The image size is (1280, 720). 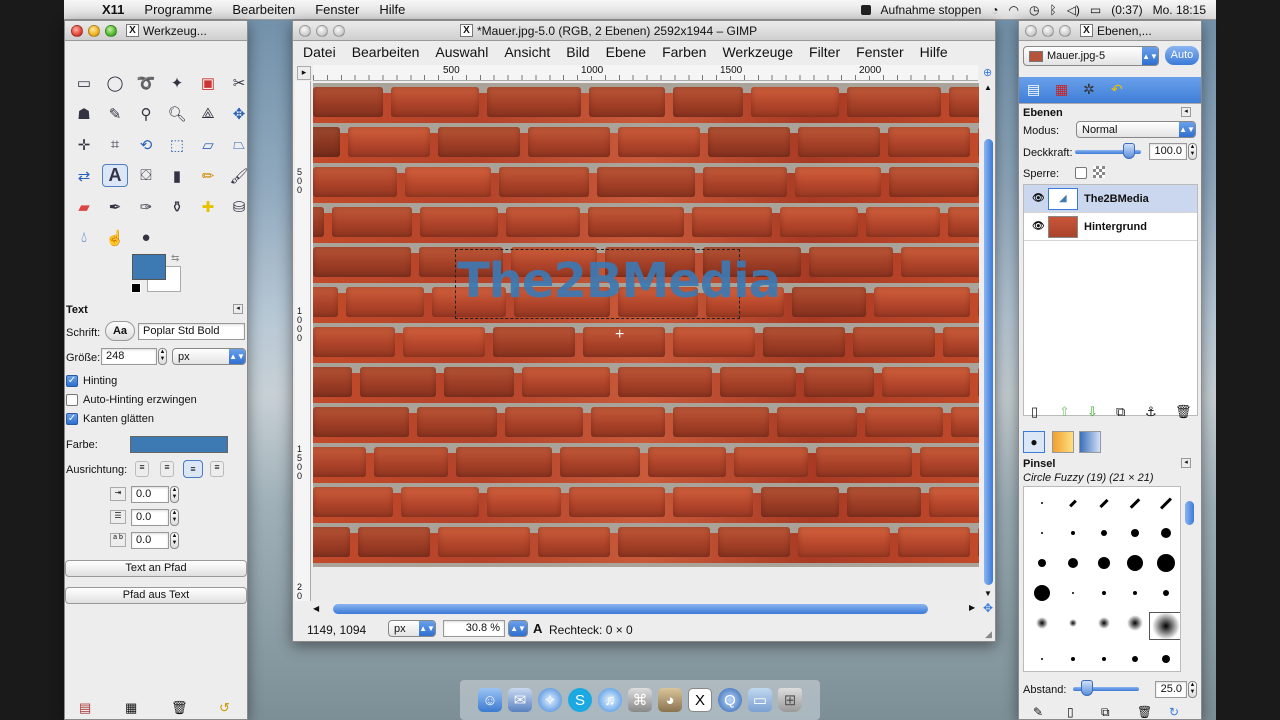 What do you see at coordinates (630, 609) in the screenshot?
I see `horizontal-scrollbar` at bounding box center [630, 609].